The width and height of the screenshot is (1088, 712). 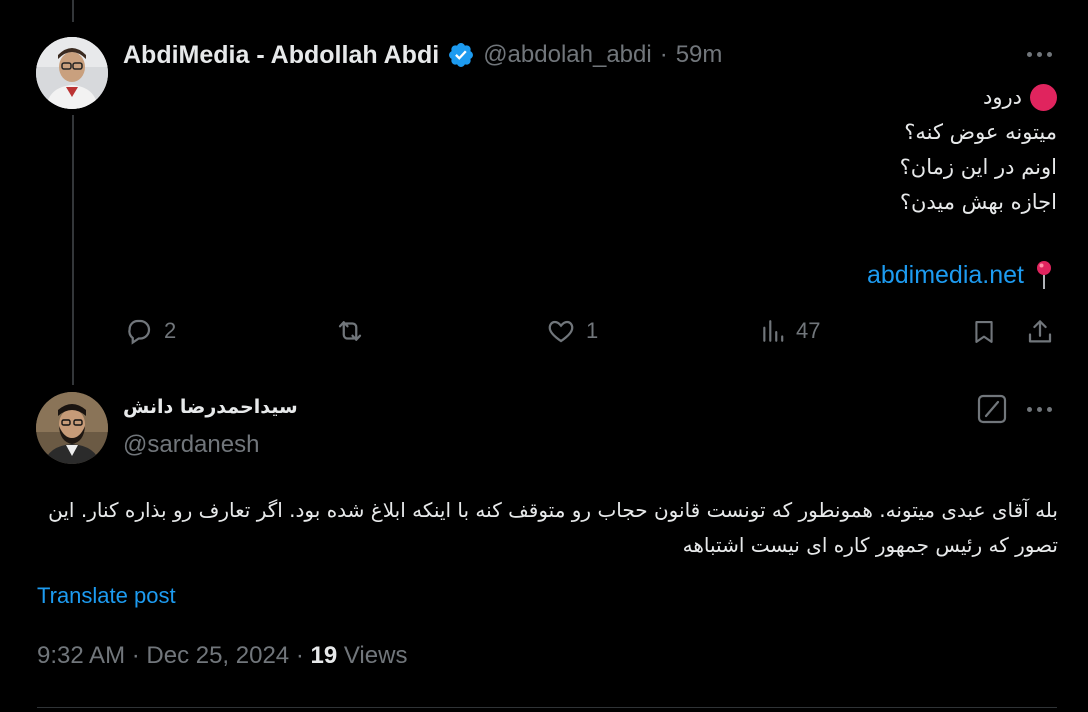 I want to click on verified-badge-icon, so click(x=461, y=55).